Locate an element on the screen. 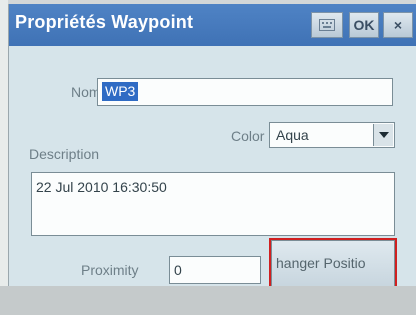 The image size is (416, 315). description-label: Description is located at coordinates (64, 154).